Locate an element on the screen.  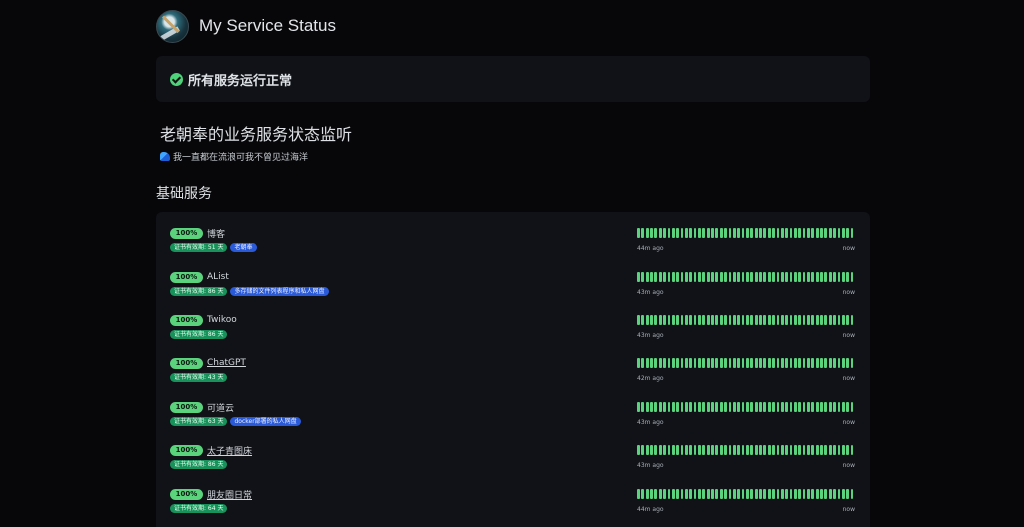
avatar-logo is located at coordinates (172, 26).